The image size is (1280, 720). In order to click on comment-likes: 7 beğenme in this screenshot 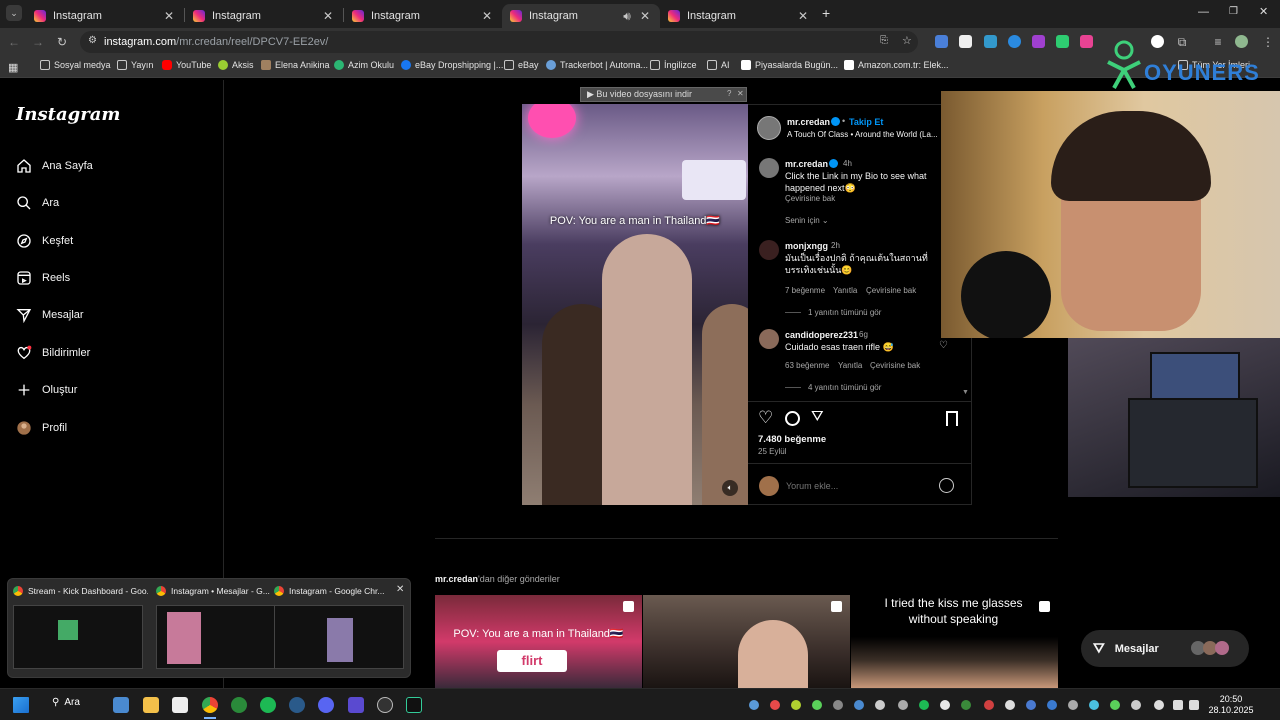, I will do `click(805, 290)`.